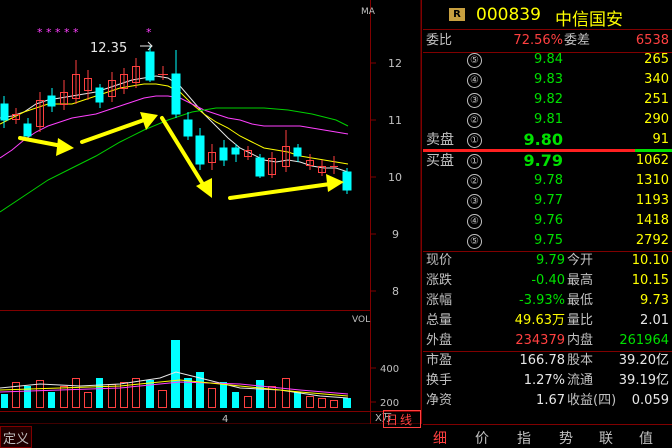  I want to click on ma60-line, so click(174, 160).